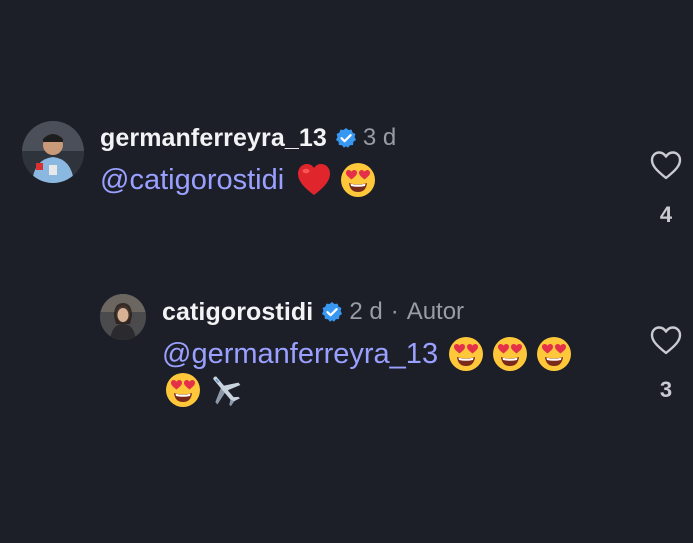 The height and width of the screenshot is (543, 693). Describe the element at coordinates (666, 214) in the screenshot. I see `like-count: 4` at that location.